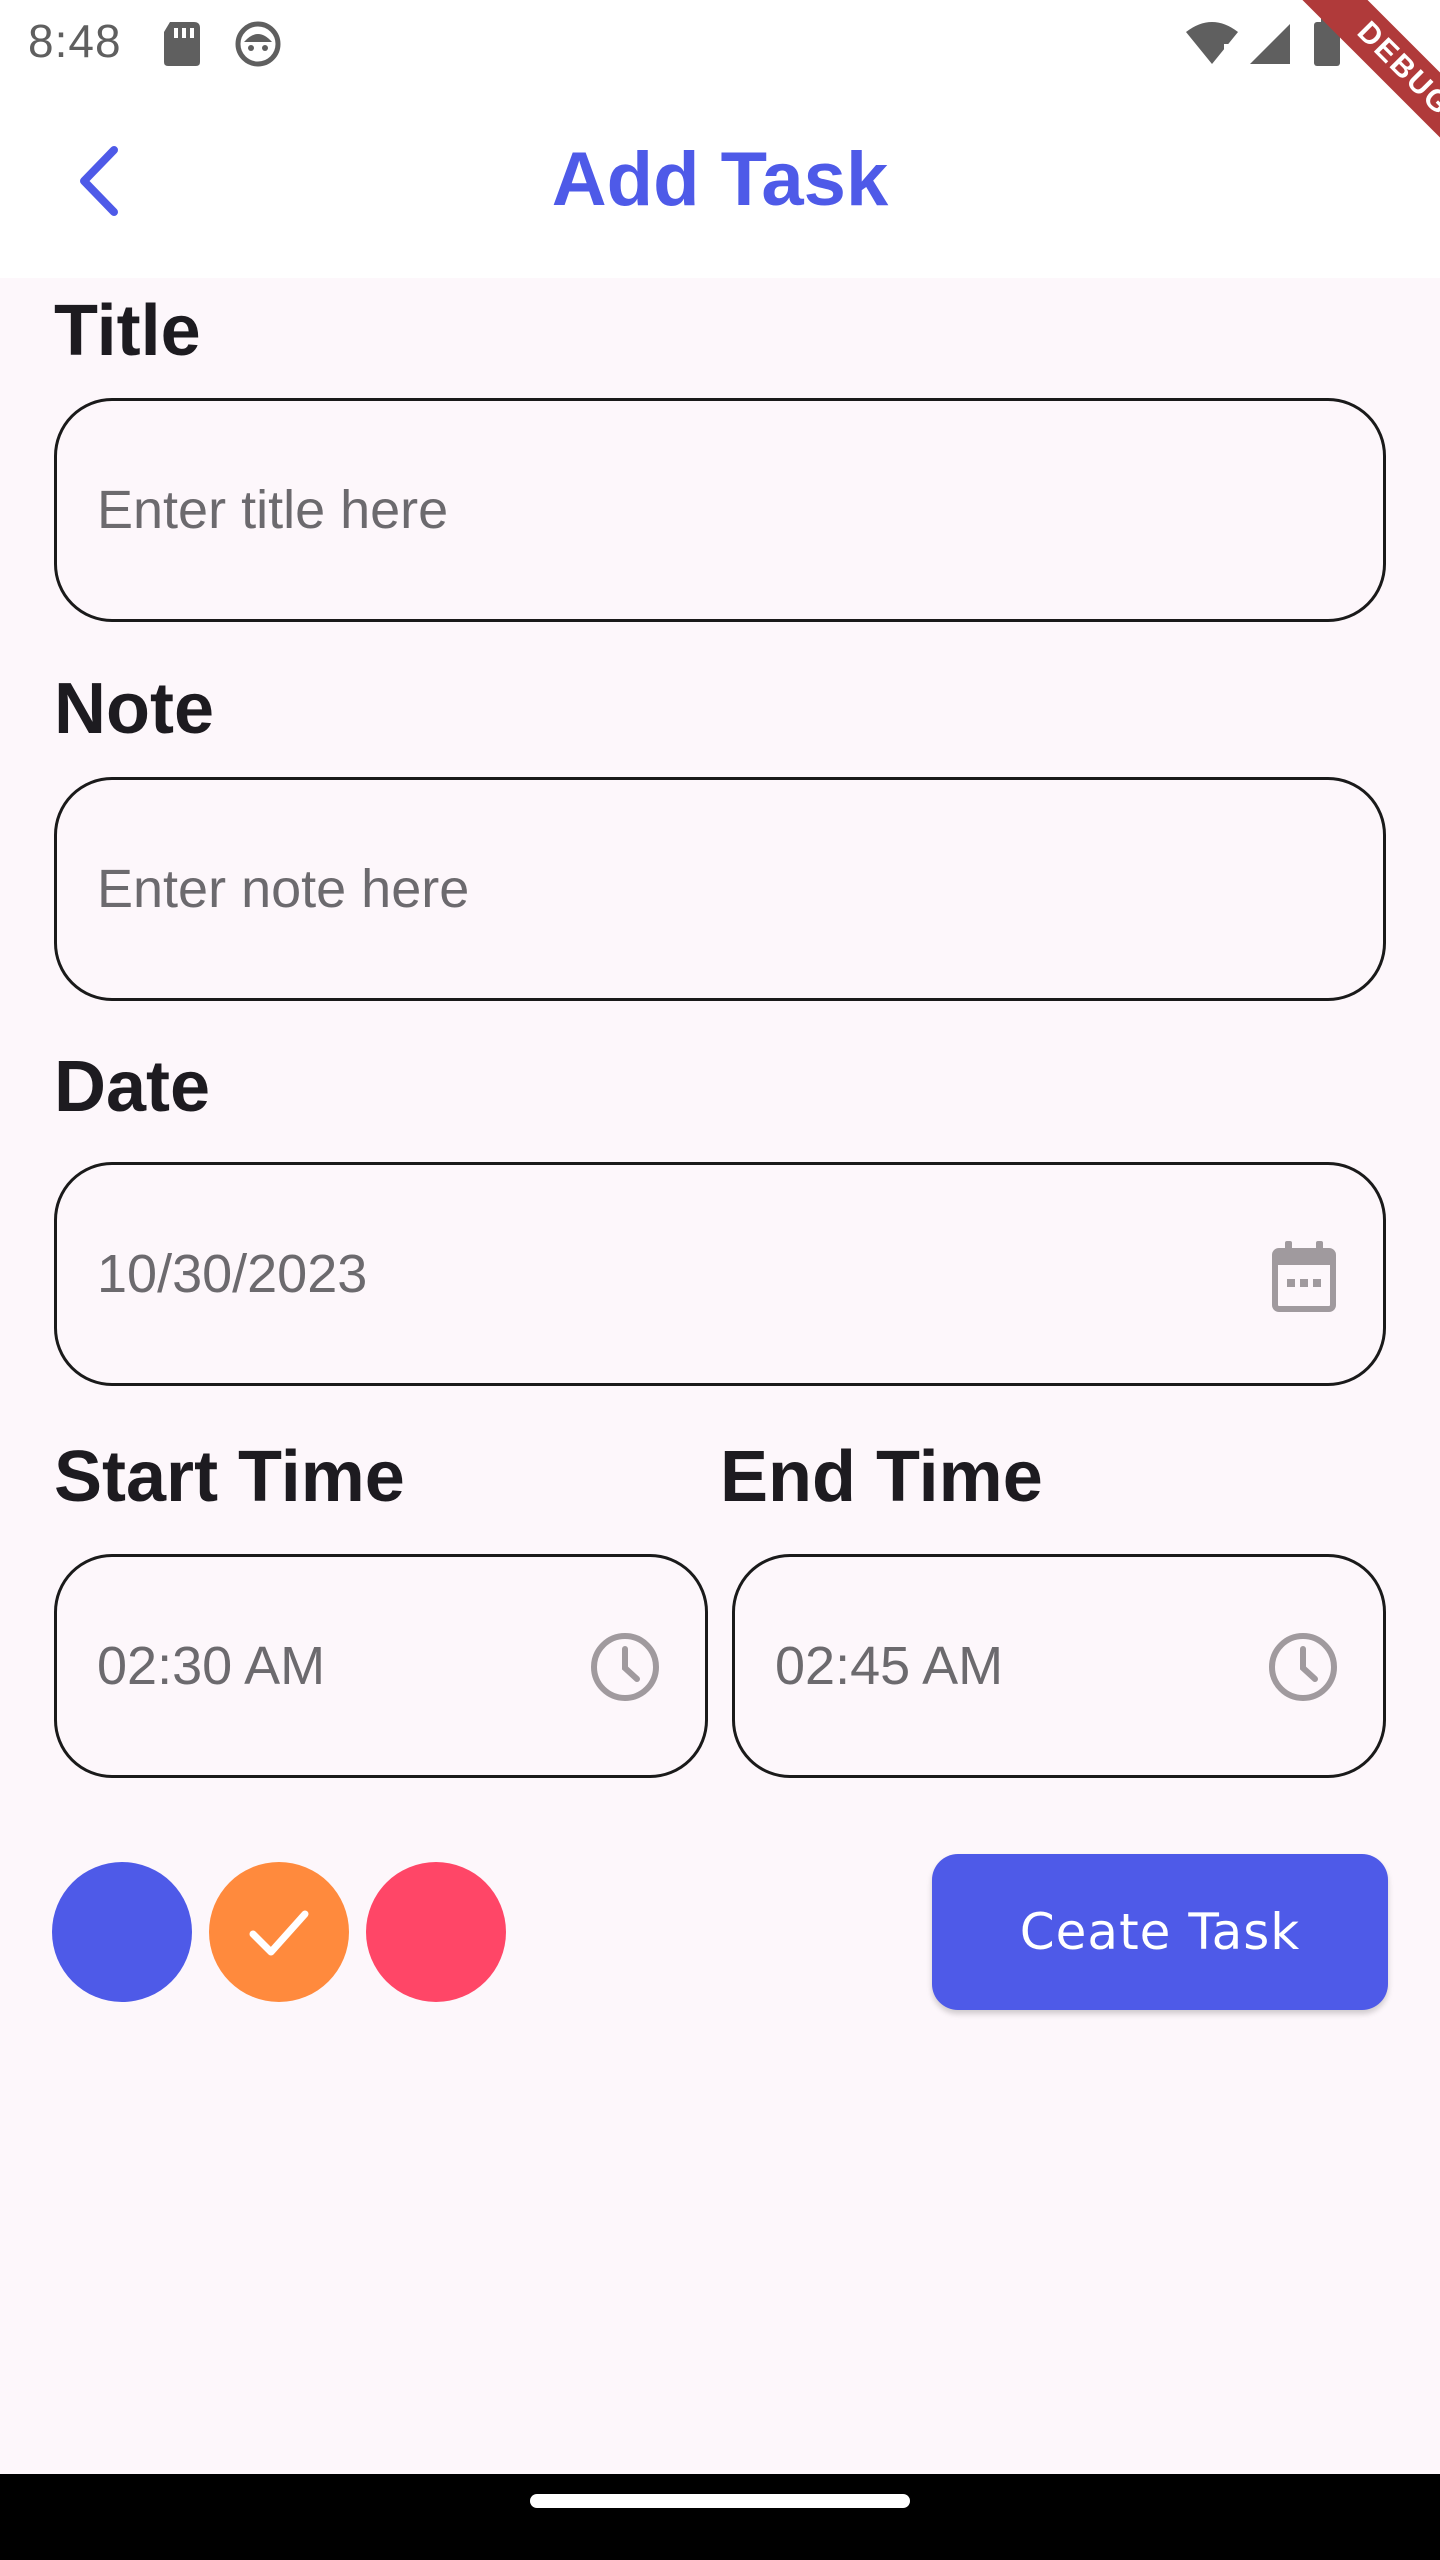  Describe the element at coordinates (127, 331) in the screenshot. I see `title-label: Title` at that location.